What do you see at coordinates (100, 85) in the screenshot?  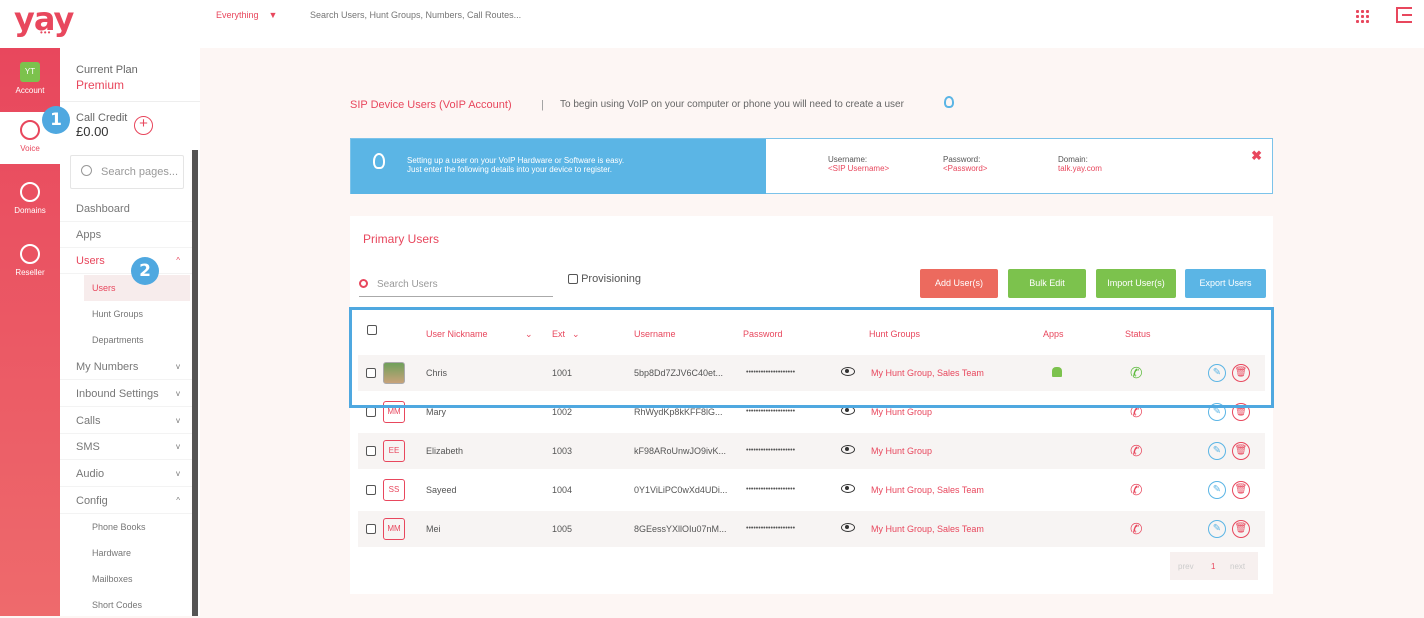 I see `plan-value: Premium` at bounding box center [100, 85].